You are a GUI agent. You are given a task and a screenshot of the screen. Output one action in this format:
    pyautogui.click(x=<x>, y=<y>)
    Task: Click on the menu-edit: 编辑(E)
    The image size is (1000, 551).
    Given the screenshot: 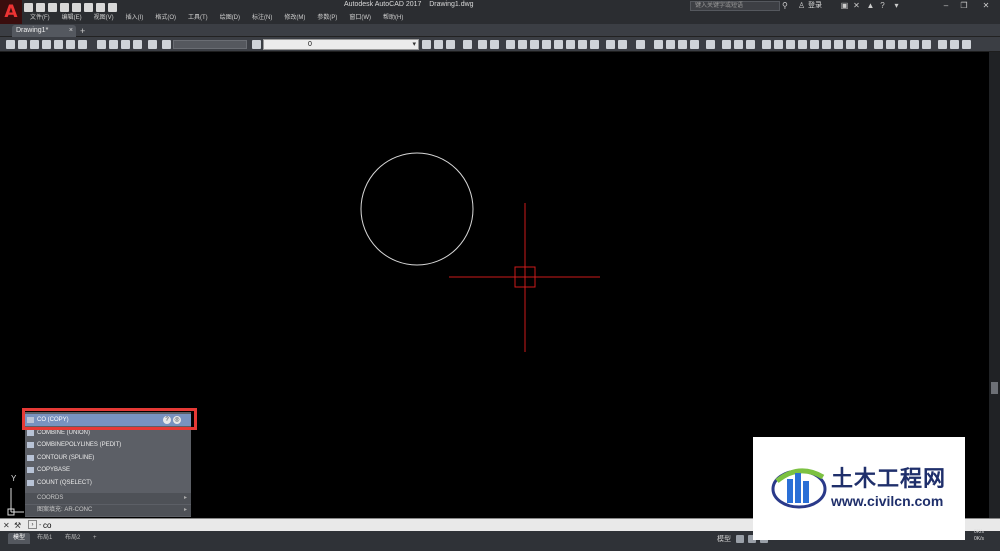 What is the action you would take?
    pyautogui.click(x=72, y=18)
    